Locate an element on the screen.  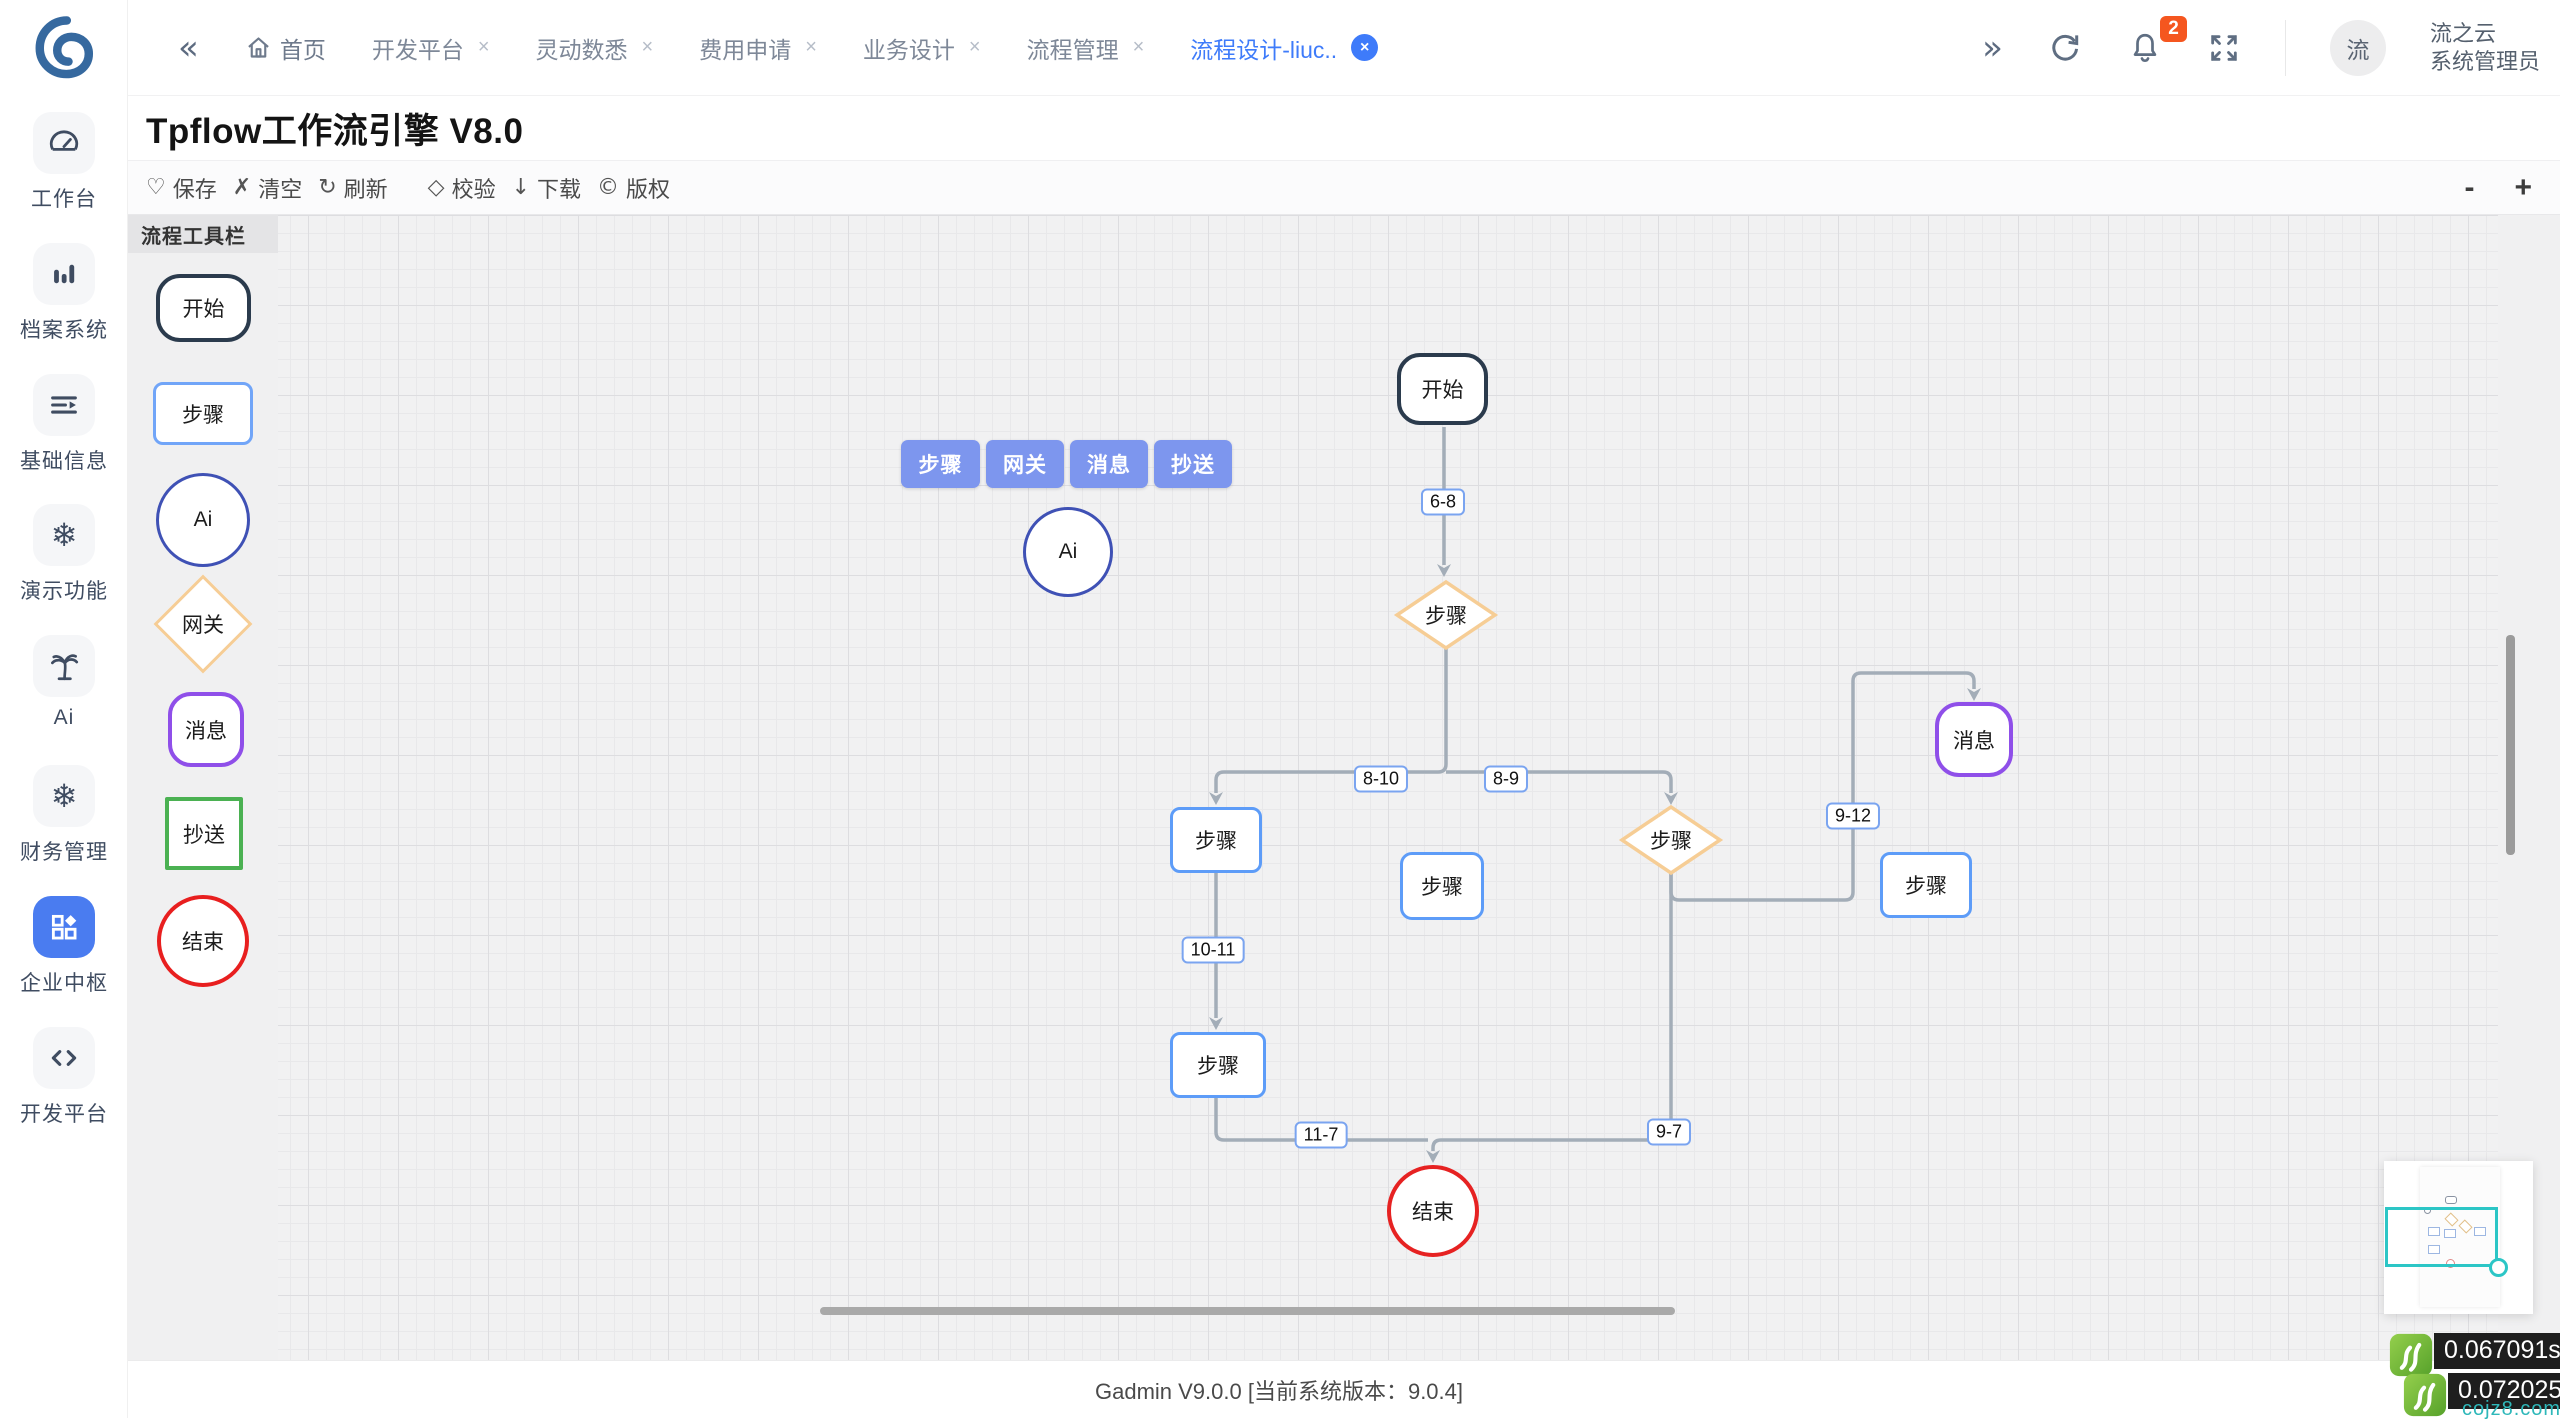
save-label: 保存 is located at coordinates (194, 189).